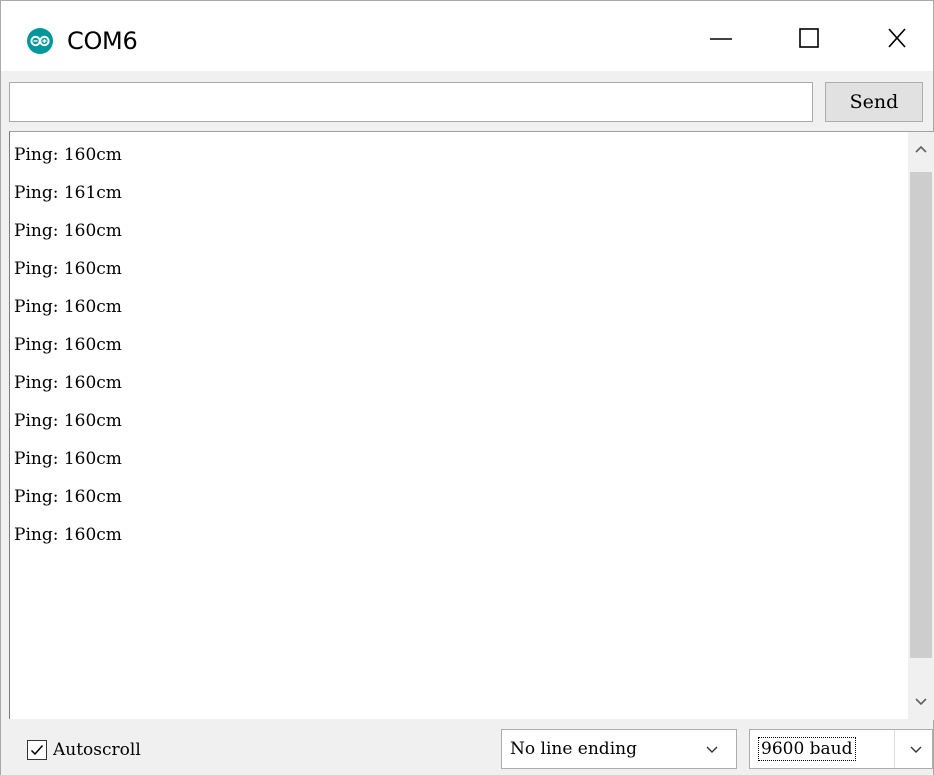 The height and width of the screenshot is (775, 934). I want to click on minimize-button, so click(721, 36).